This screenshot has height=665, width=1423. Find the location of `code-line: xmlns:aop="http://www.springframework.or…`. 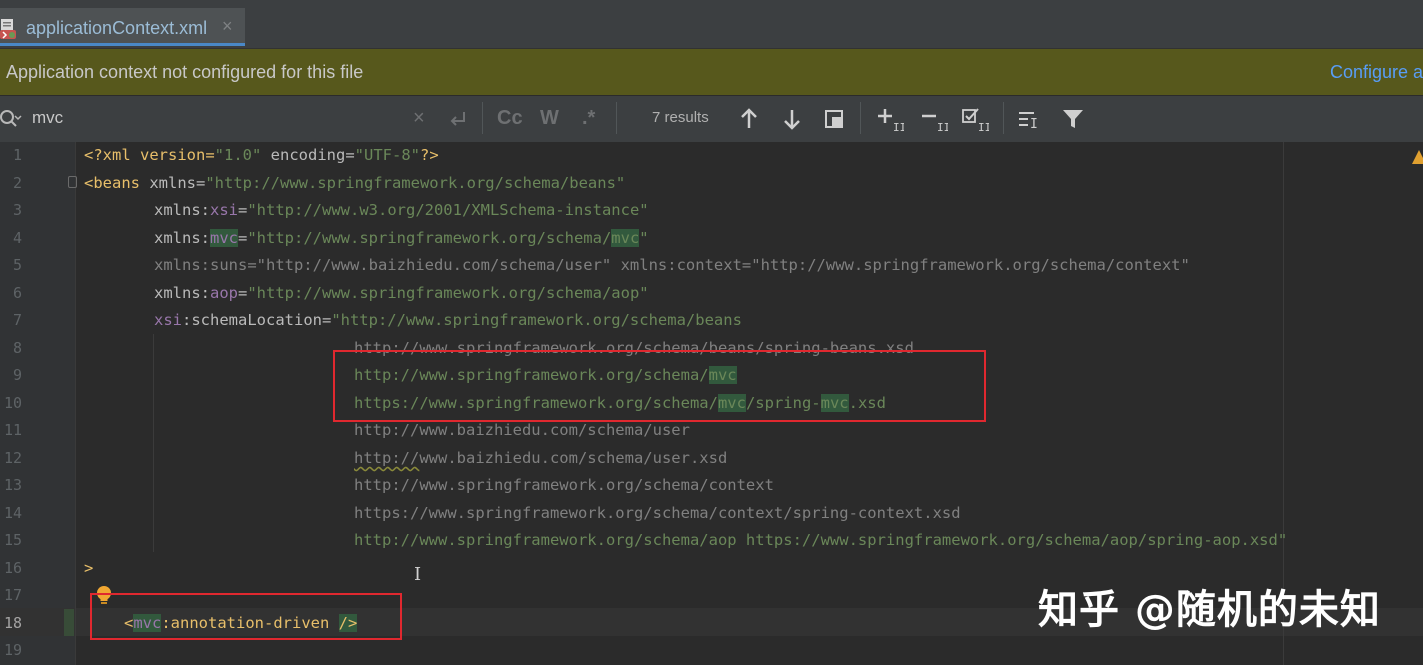

code-line: xmlns:aop="http://www.springframework.or… is located at coordinates (401, 293).